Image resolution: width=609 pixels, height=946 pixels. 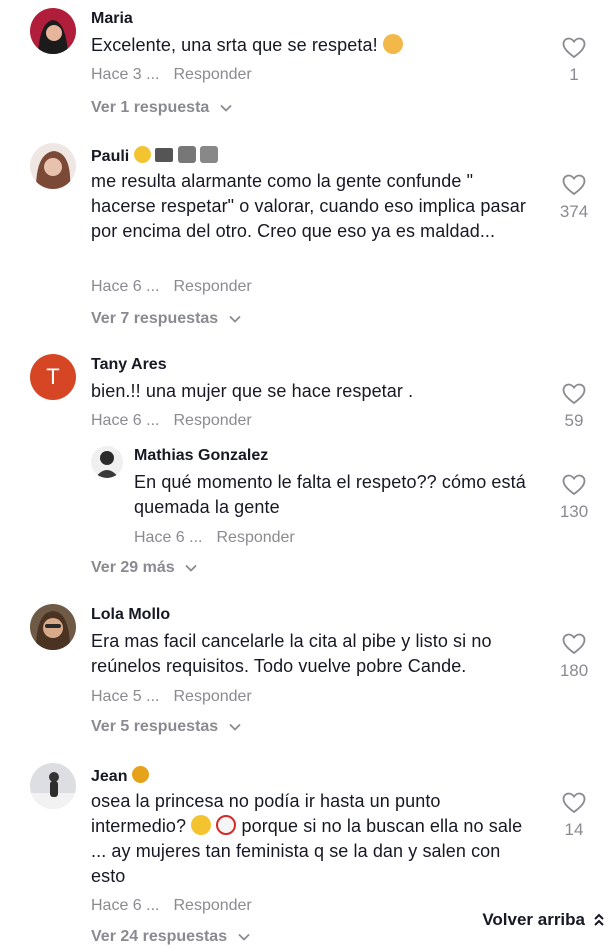 I want to click on view-replies-label: Ver 24 respuestas, so click(x=159, y=936).